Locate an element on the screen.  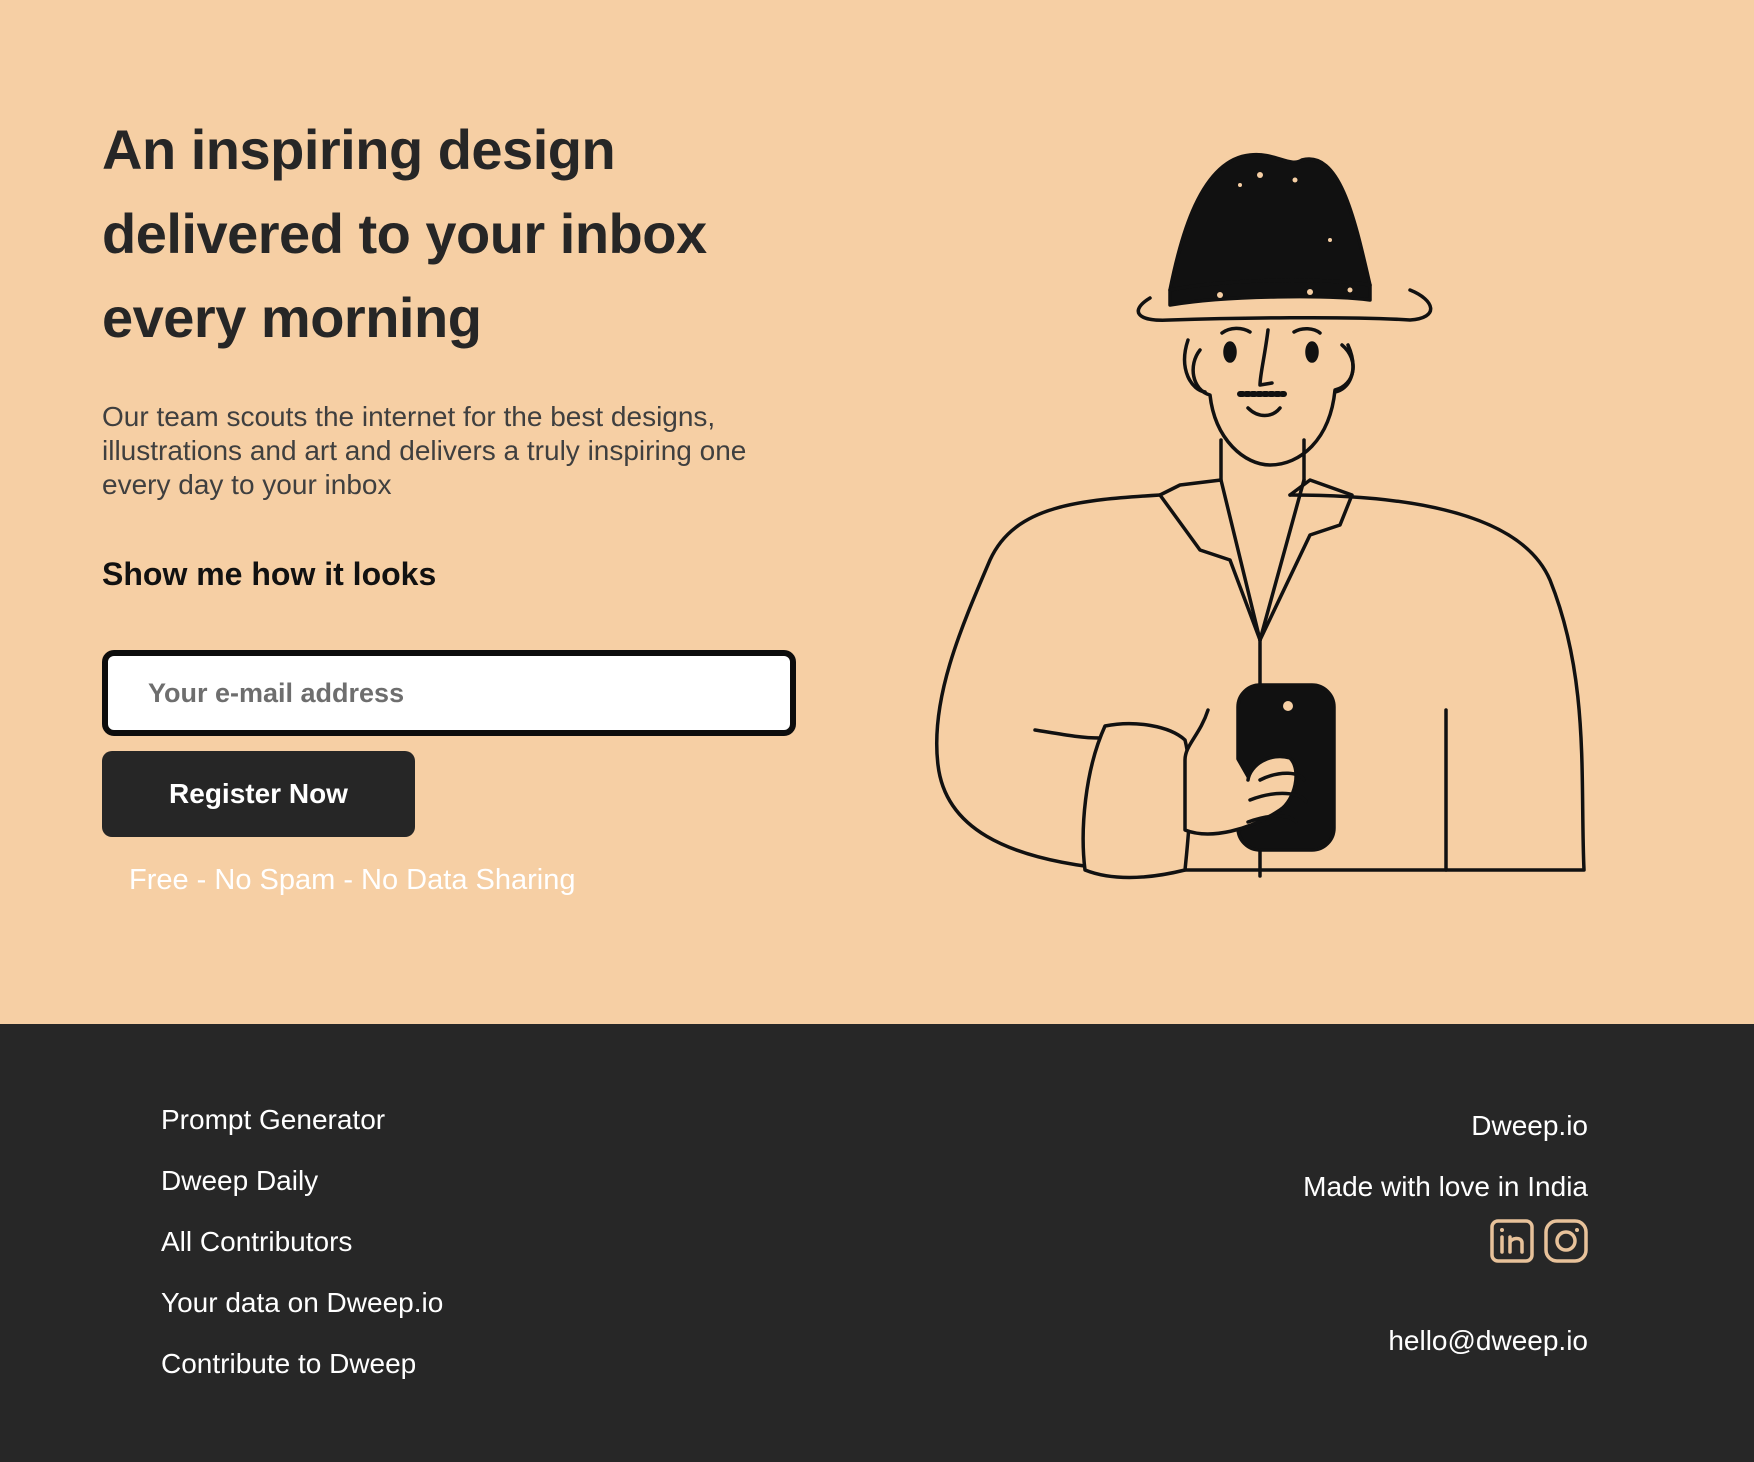
footer-link-item: All Contributors is located at coordinates (302, 1254).